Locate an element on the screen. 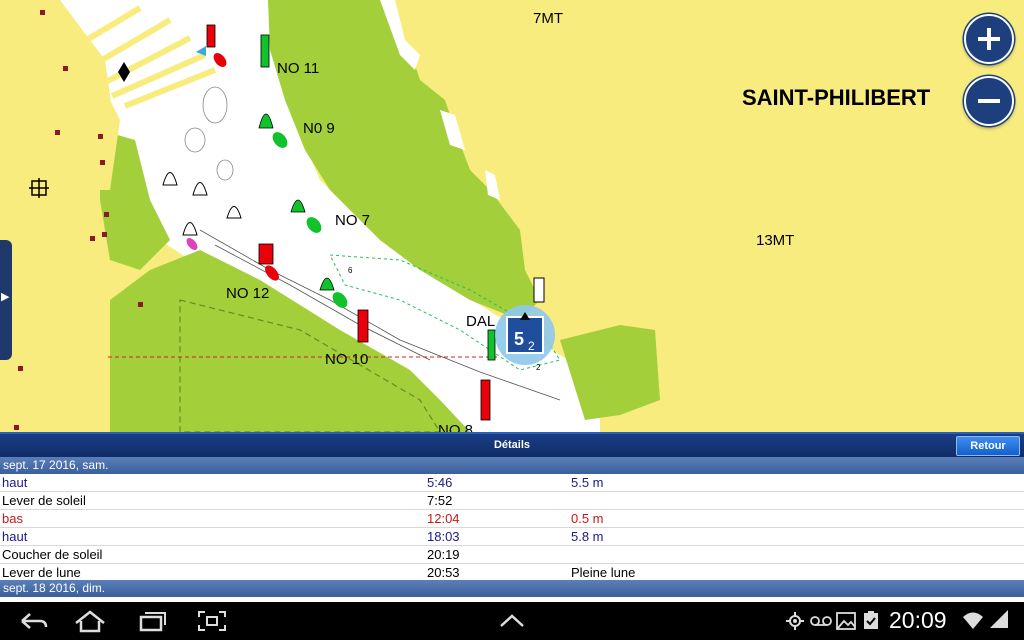  event-value: 5.8 m is located at coordinates (587, 536).